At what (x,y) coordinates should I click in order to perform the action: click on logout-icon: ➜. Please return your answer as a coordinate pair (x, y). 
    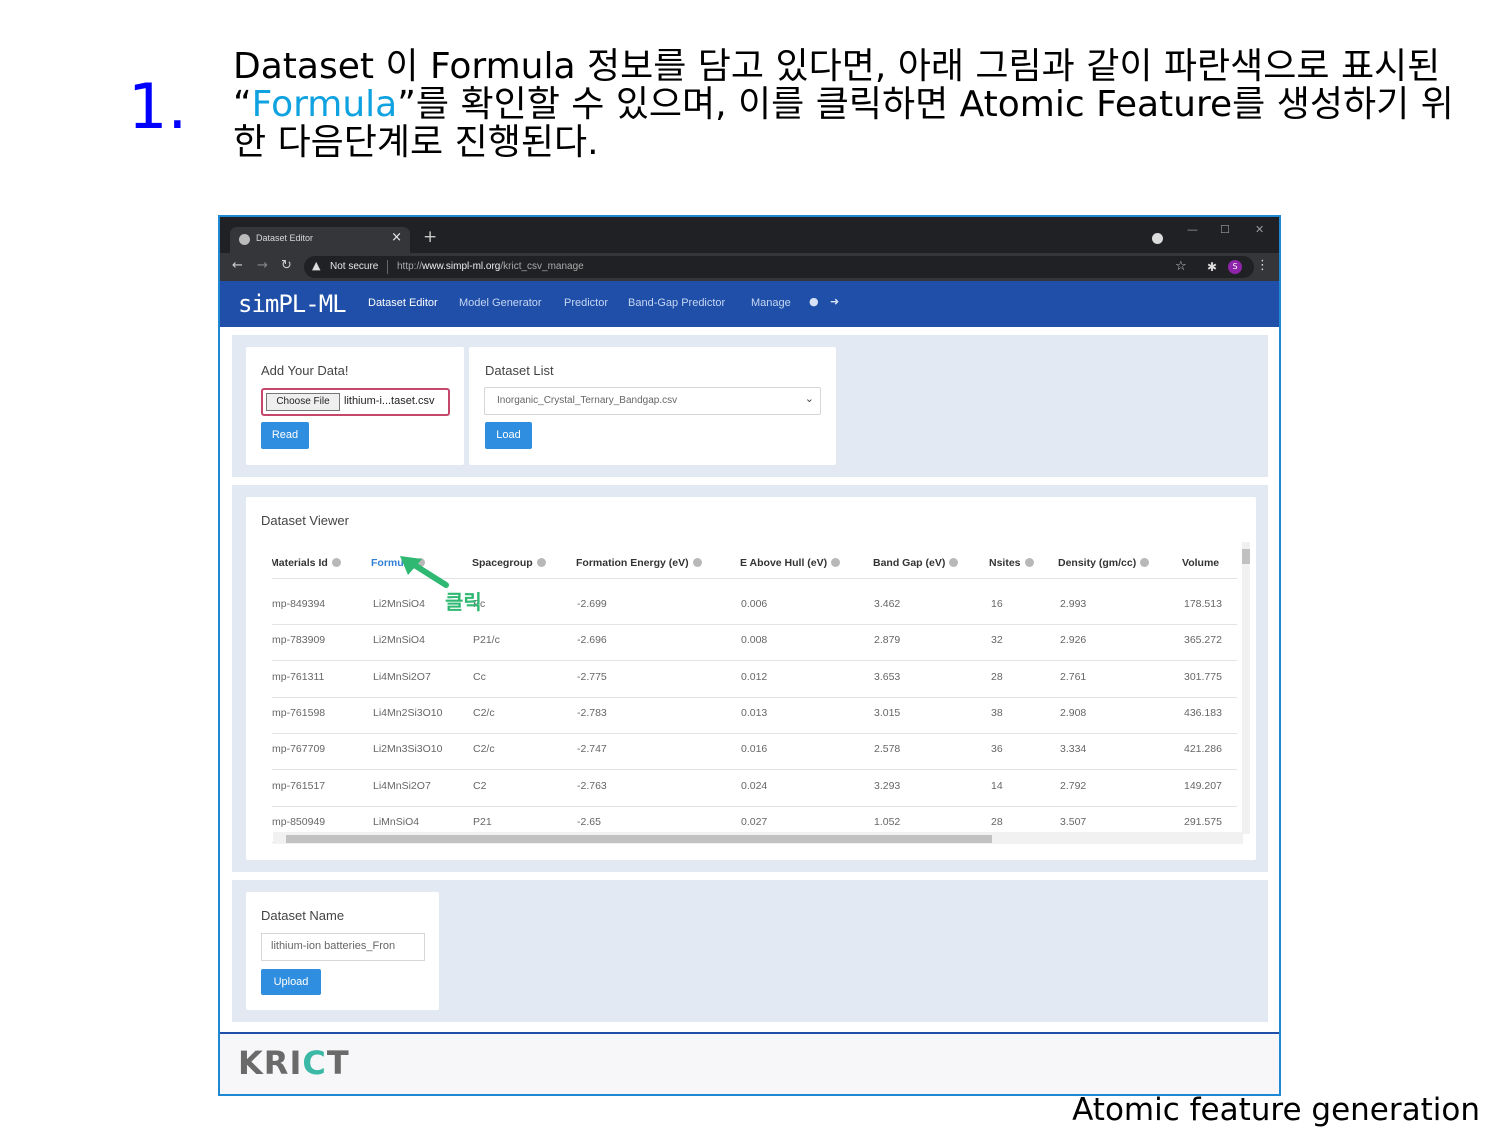
    Looking at the image, I should click on (834, 301).